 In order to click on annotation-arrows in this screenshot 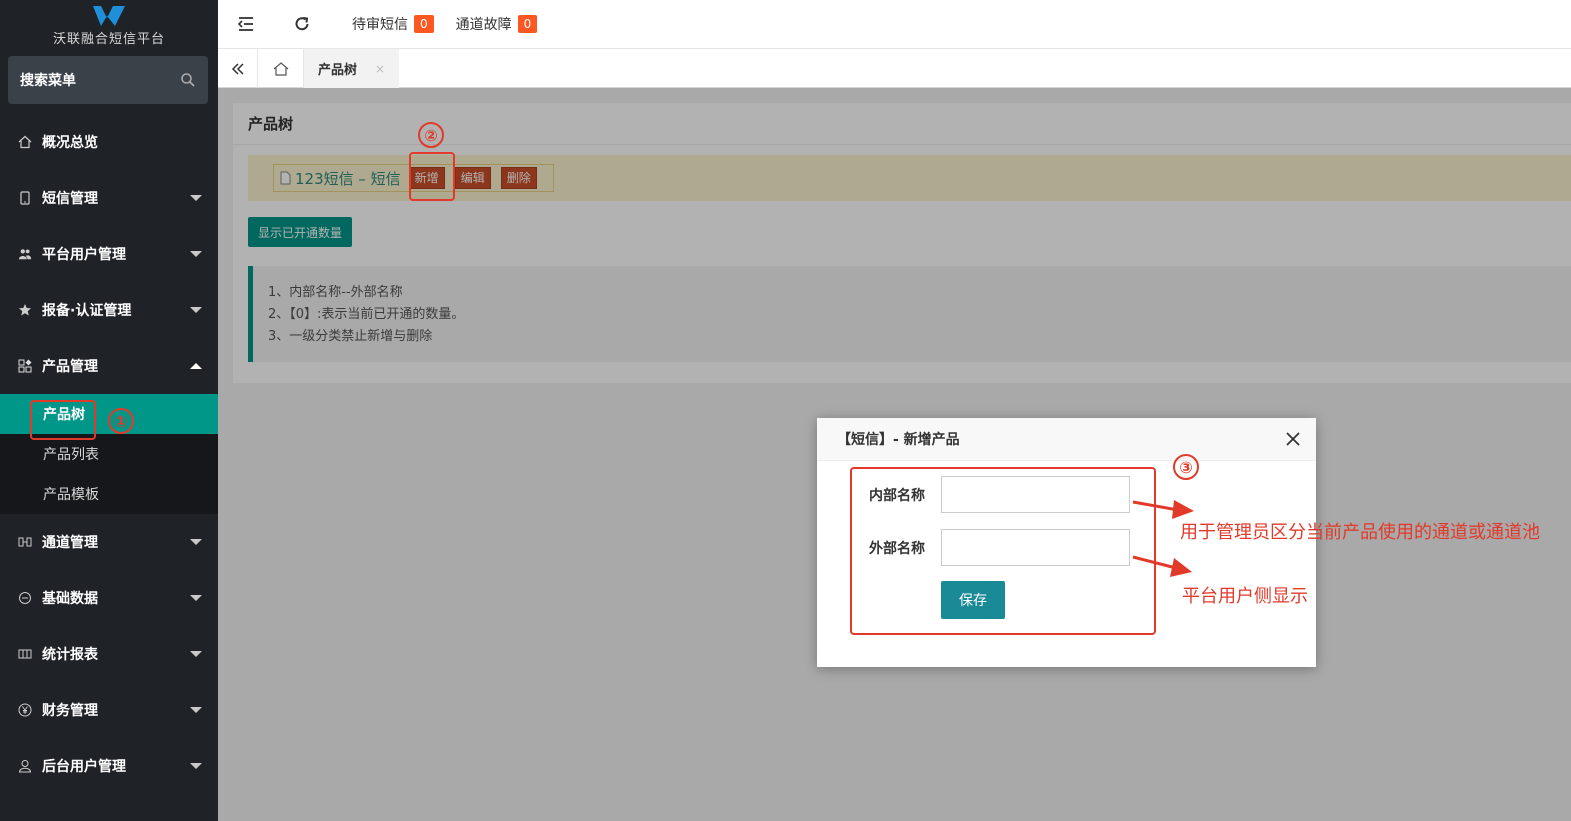, I will do `click(1163, 538)`.